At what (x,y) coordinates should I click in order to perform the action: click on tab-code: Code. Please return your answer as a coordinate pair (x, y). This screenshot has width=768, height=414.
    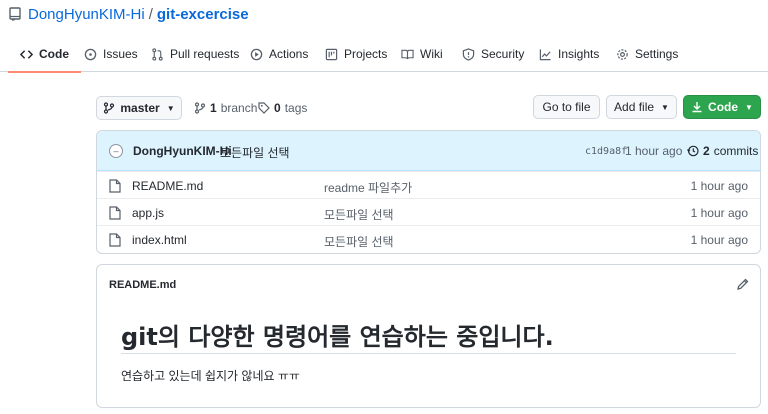
    Looking at the image, I should click on (44, 54).